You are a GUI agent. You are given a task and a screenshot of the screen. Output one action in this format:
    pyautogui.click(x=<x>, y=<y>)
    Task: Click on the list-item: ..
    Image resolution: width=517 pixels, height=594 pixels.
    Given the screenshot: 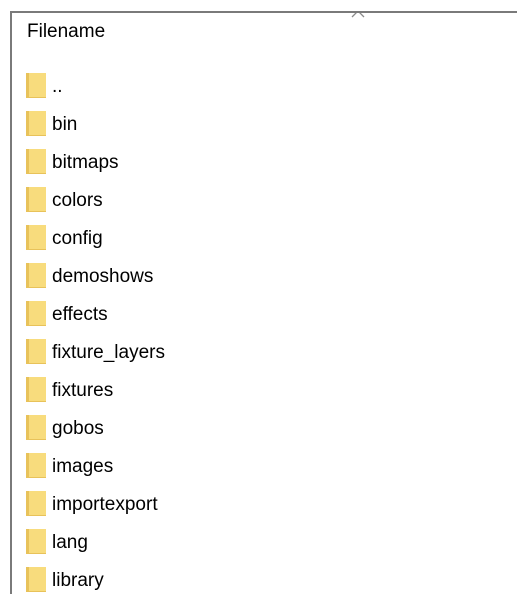 What is the action you would take?
    pyautogui.click(x=271, y=85)
    